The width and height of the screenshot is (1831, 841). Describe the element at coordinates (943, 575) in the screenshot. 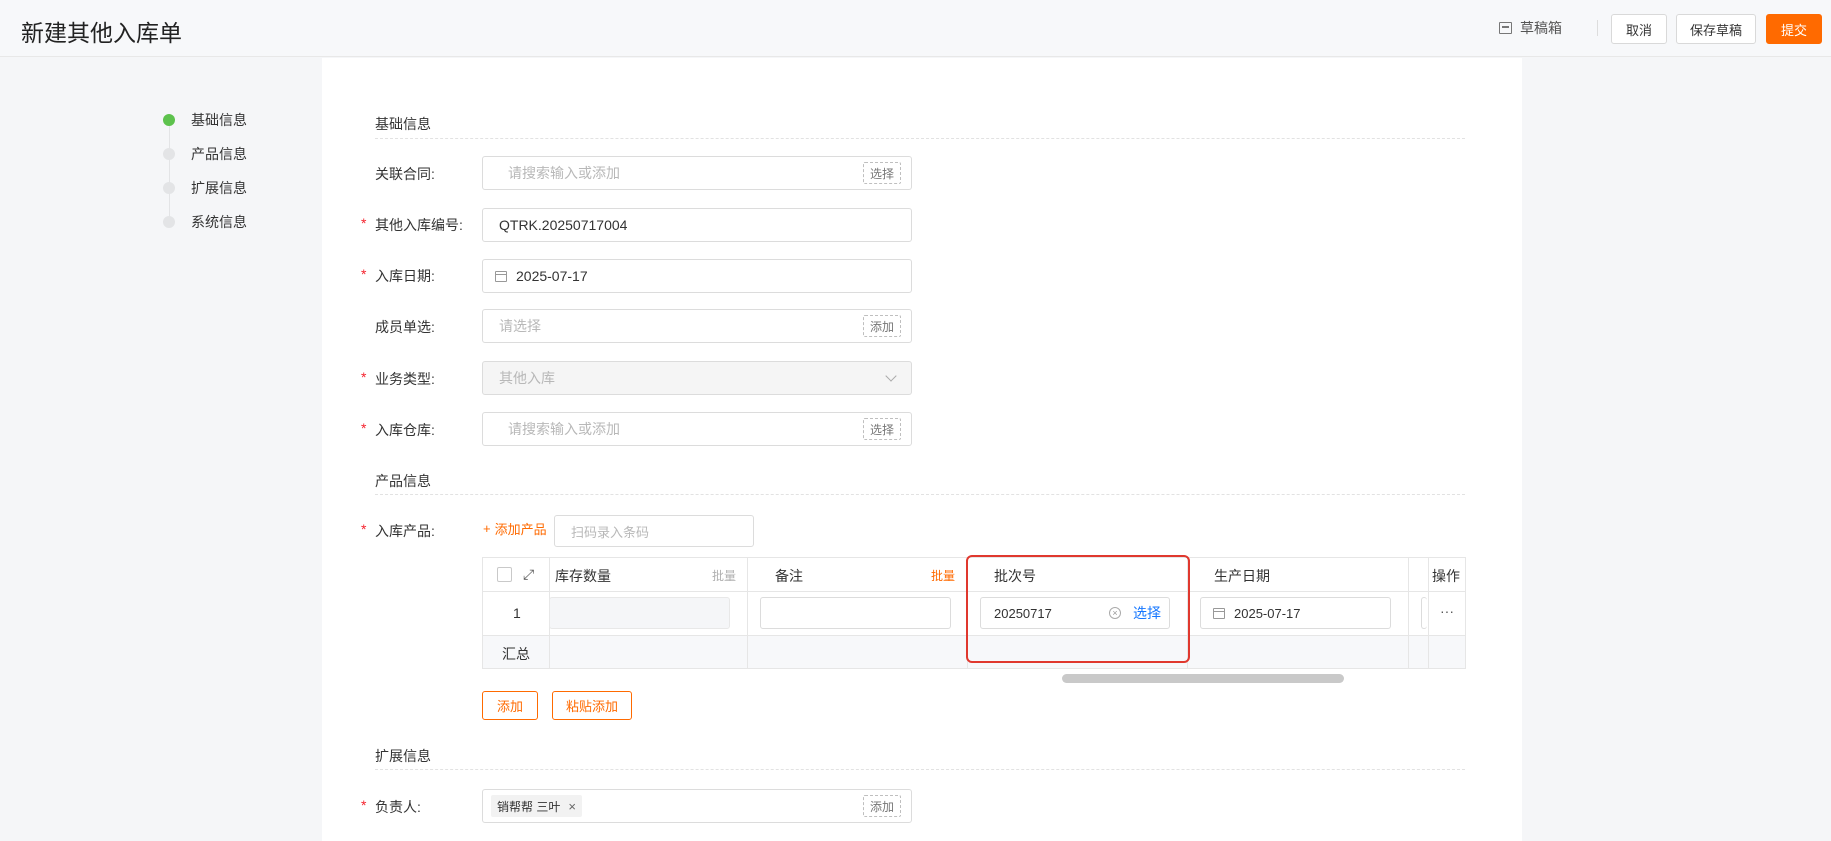

I see `remark-batch-button: 批量` at that location.